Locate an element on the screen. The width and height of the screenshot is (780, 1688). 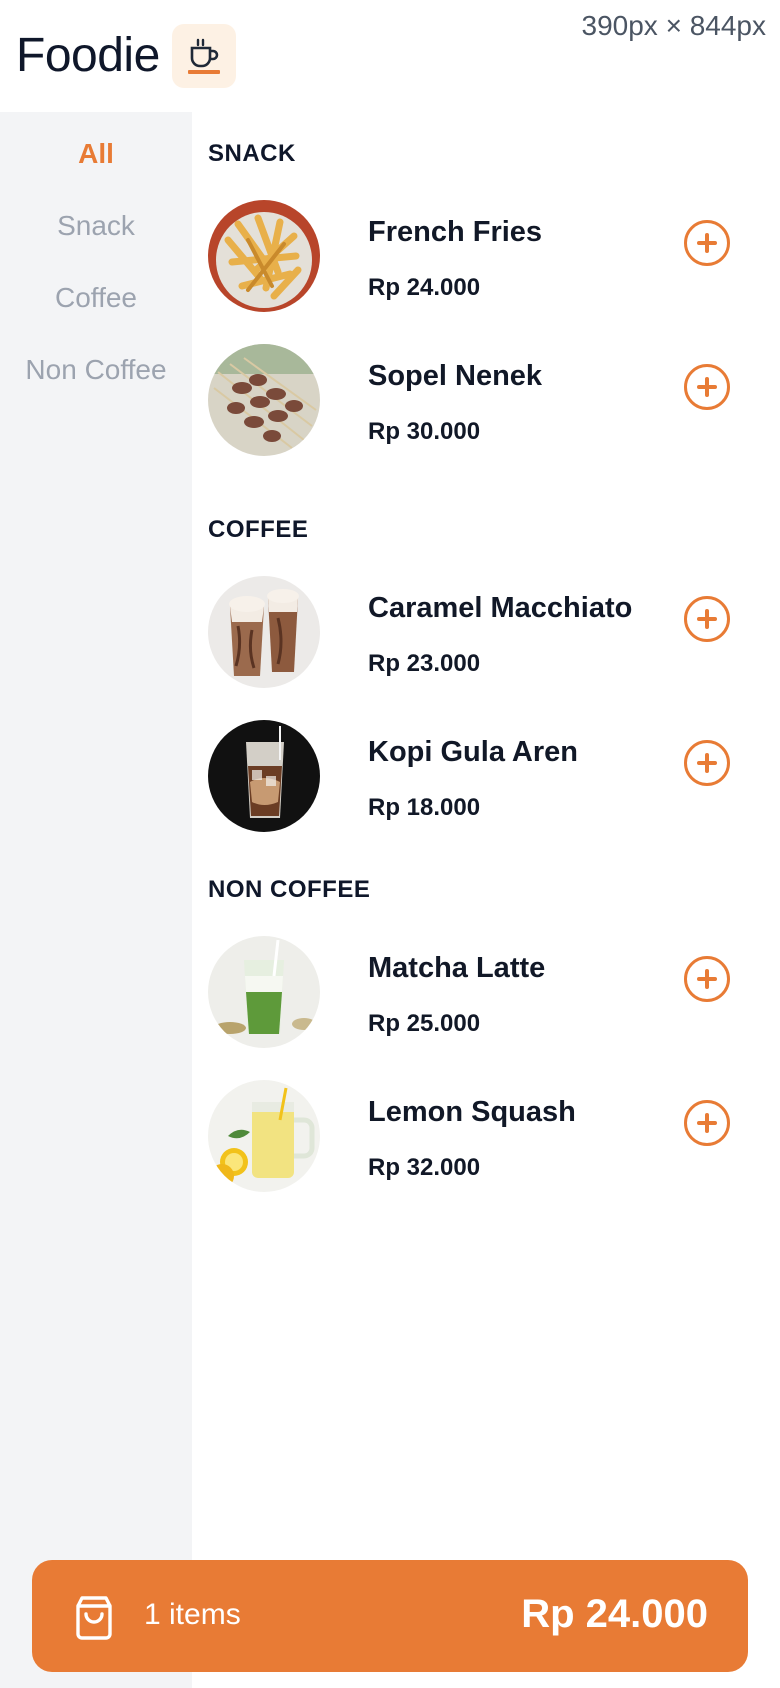
item-name: Matcha Latte is located at coordinates (457, 968).